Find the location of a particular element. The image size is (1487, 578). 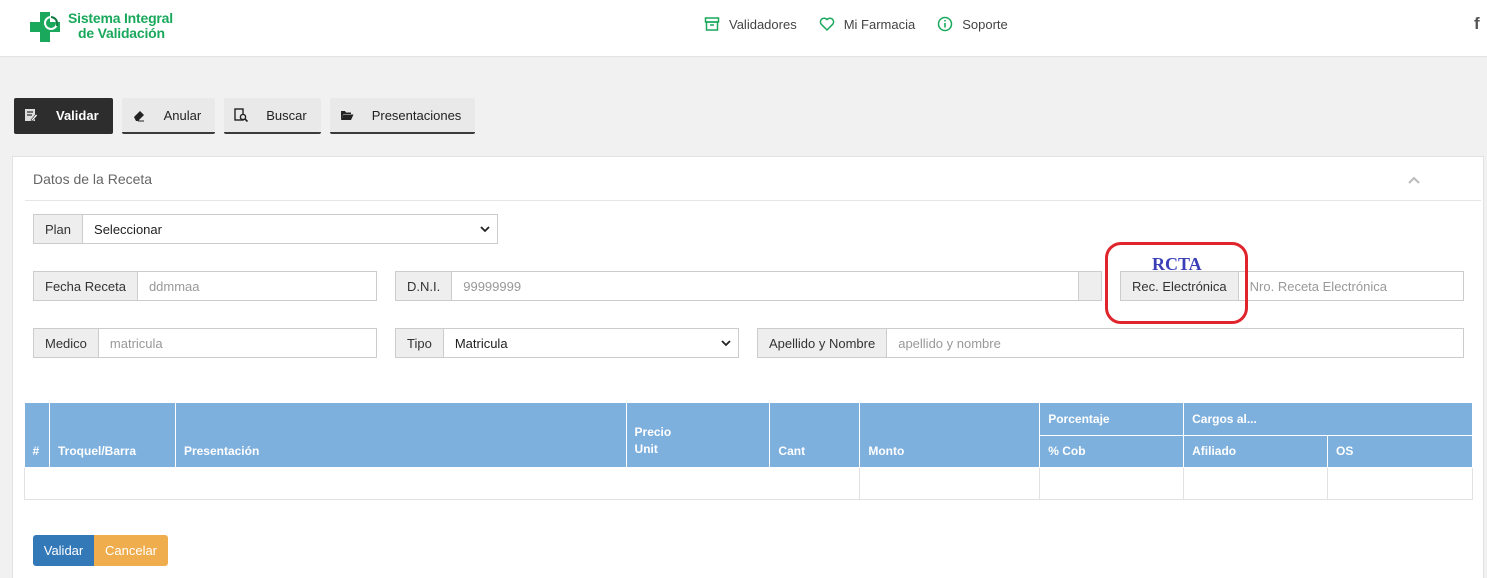

form-actions: Validar Cancelar is located at coordinates (100, 550).